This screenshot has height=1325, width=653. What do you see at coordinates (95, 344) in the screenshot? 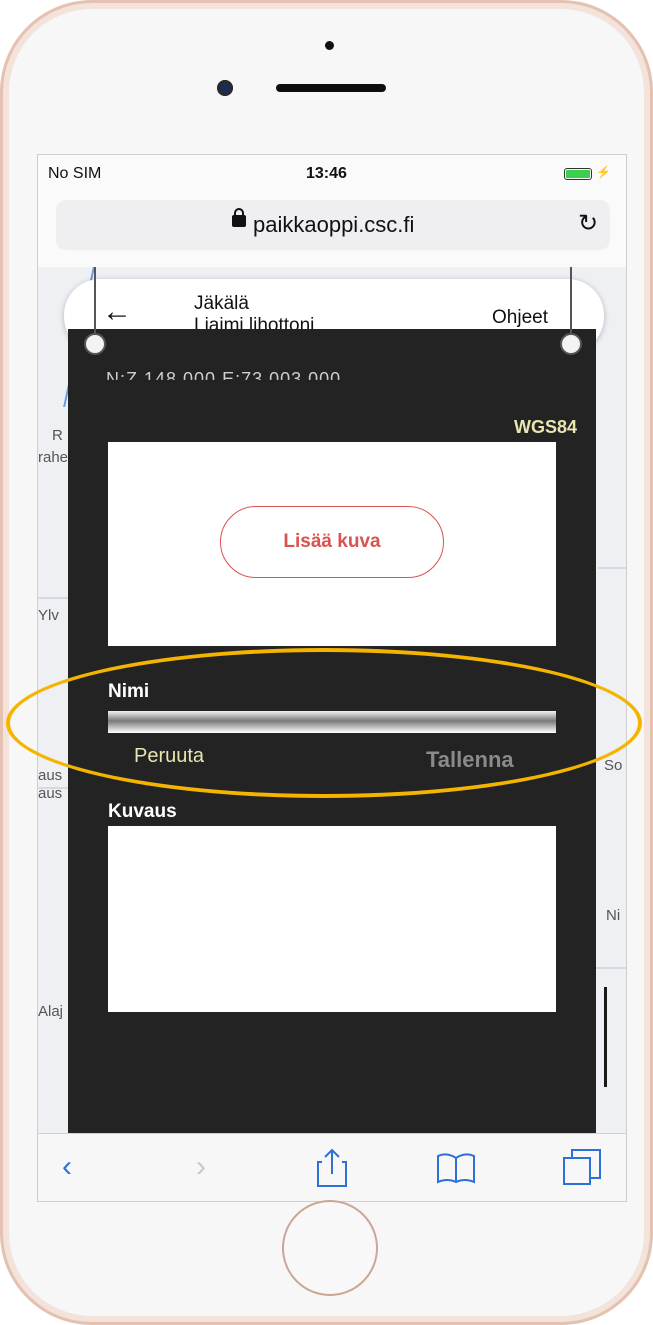
I see `dialog-hook-left` at bounding box center [95, 344].